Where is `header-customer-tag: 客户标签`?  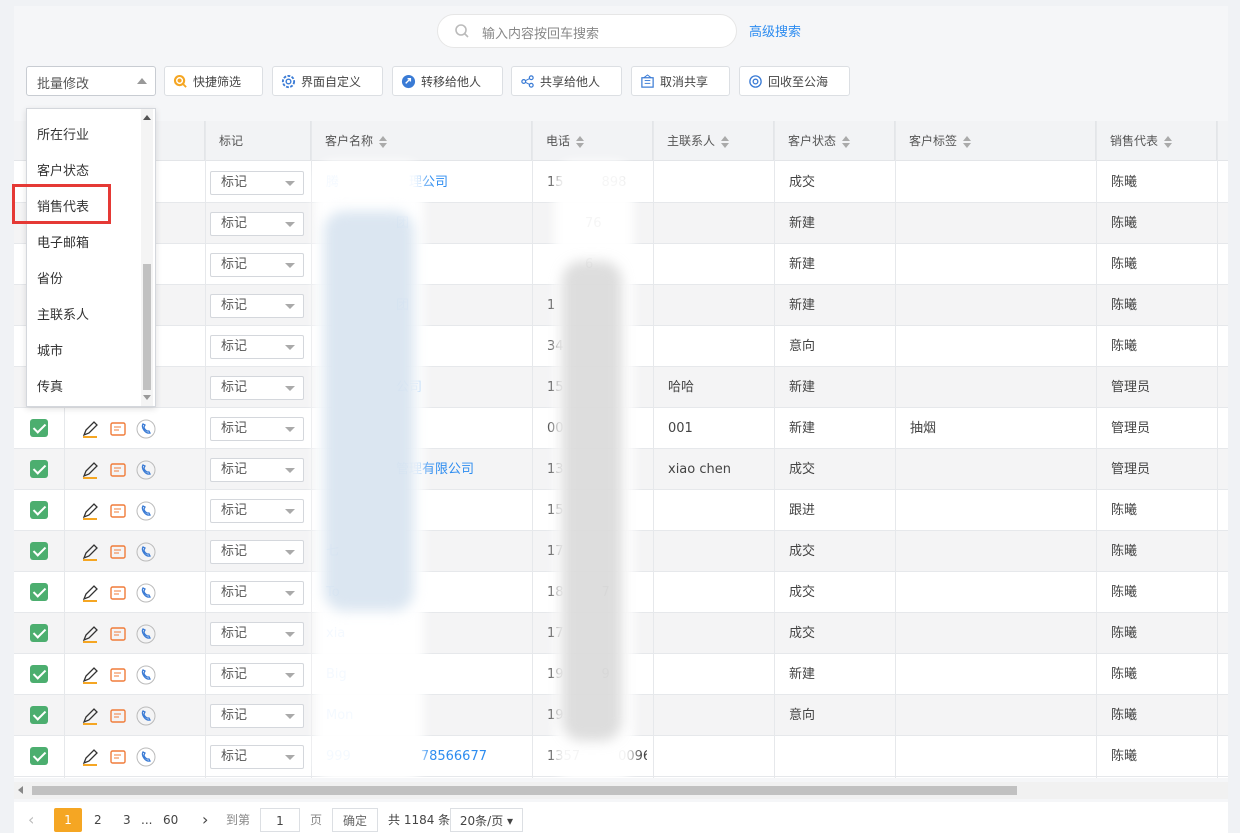 header-customer-tag: 客户标签 is located at coordinates (995, 141).